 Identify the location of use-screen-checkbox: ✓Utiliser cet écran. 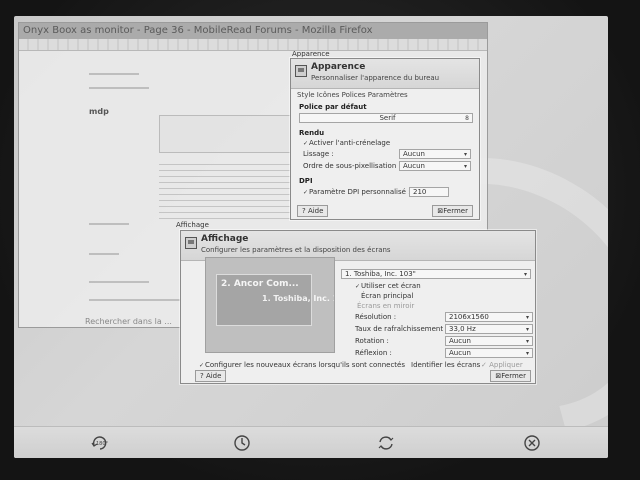
(388, 286).